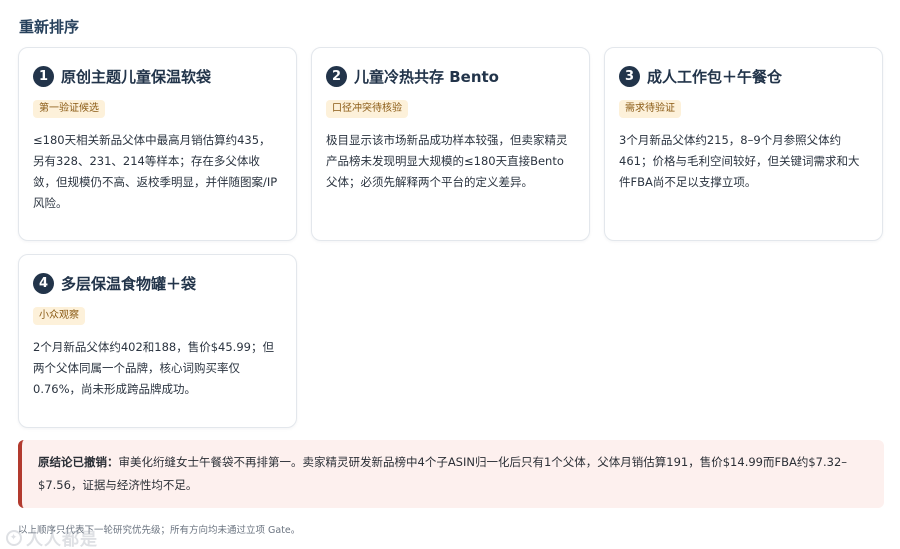  I want to click on rank-number-badge: 2, so click(336, 76).